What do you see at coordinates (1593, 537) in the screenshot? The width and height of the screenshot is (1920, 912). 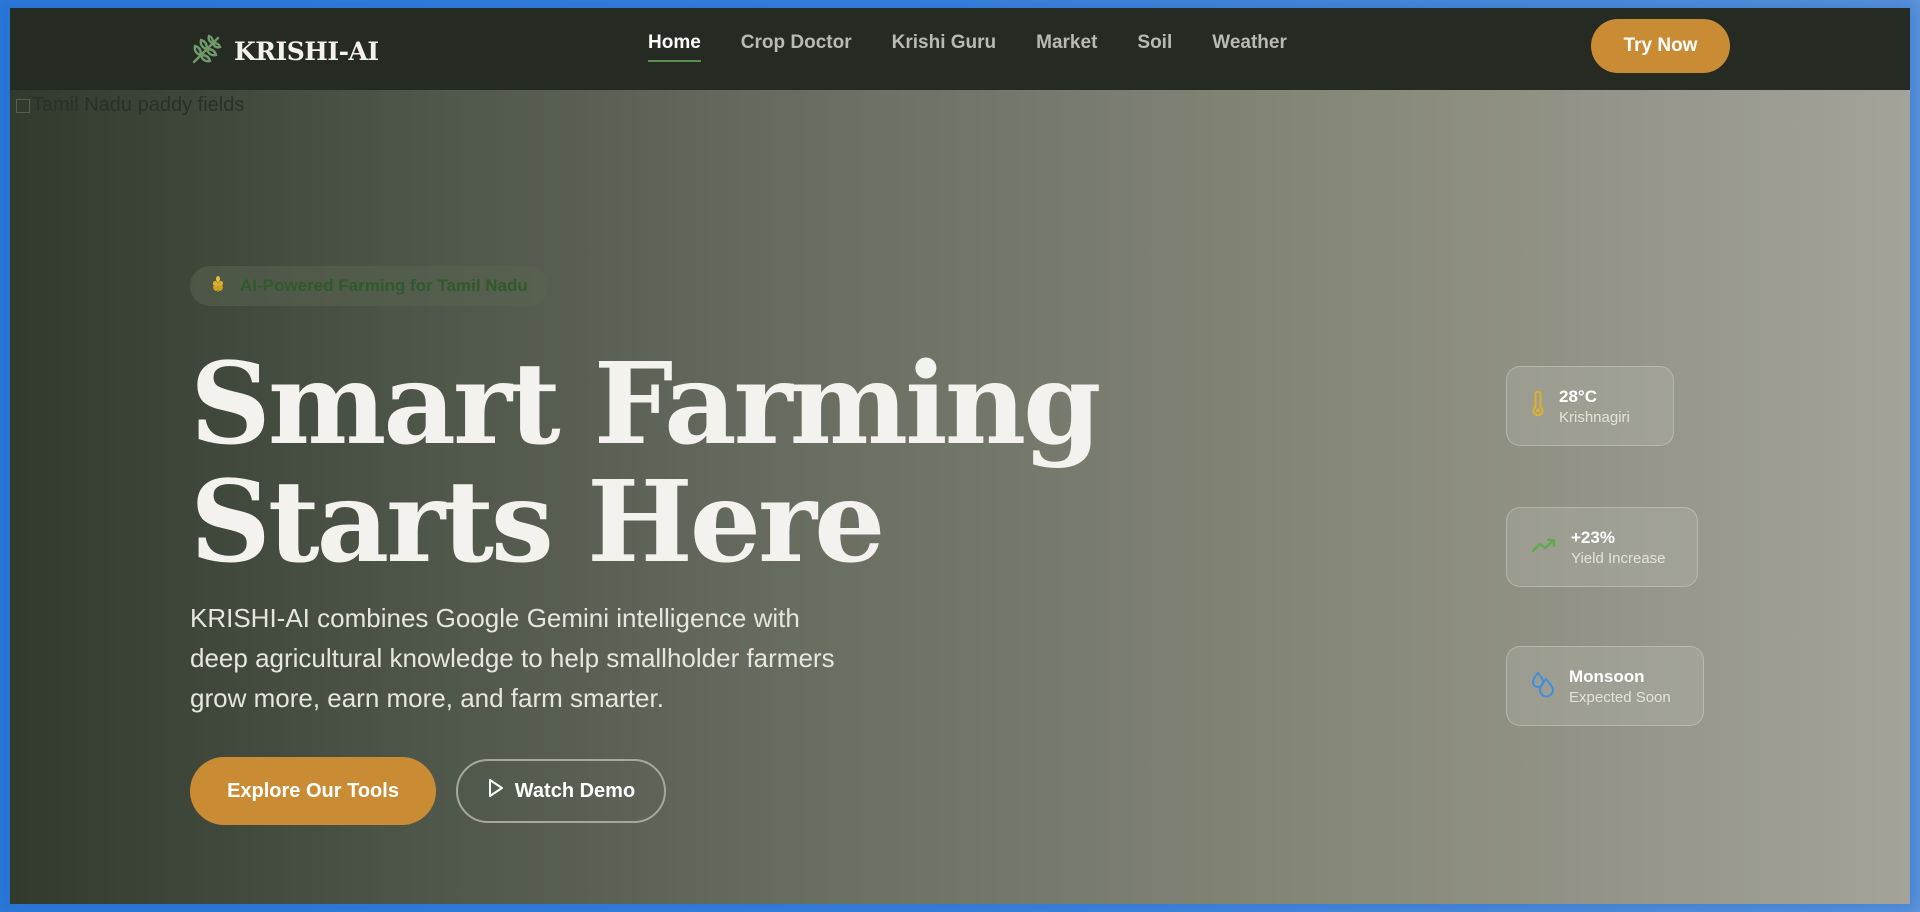 I see `stat-value: +23%` at bounding box center [1593, 537].